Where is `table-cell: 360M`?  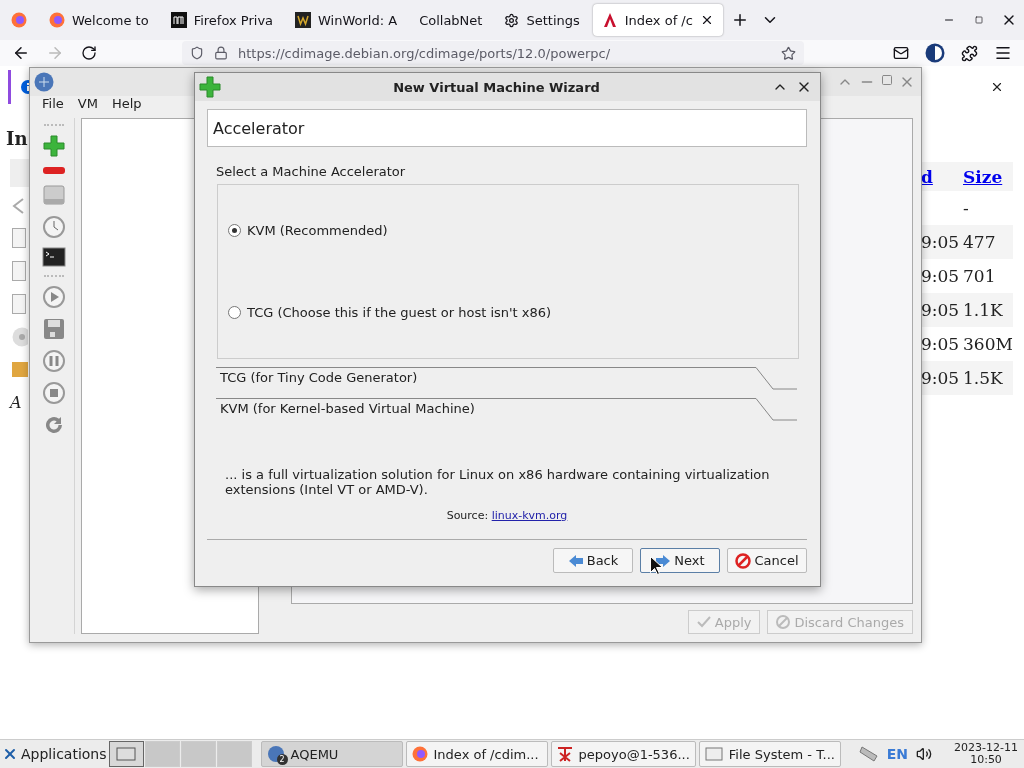
table-cell: 360M is located at coordinates (988, 344).